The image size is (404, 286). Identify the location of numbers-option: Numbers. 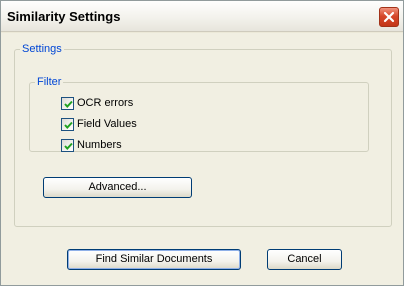
(91, 145).